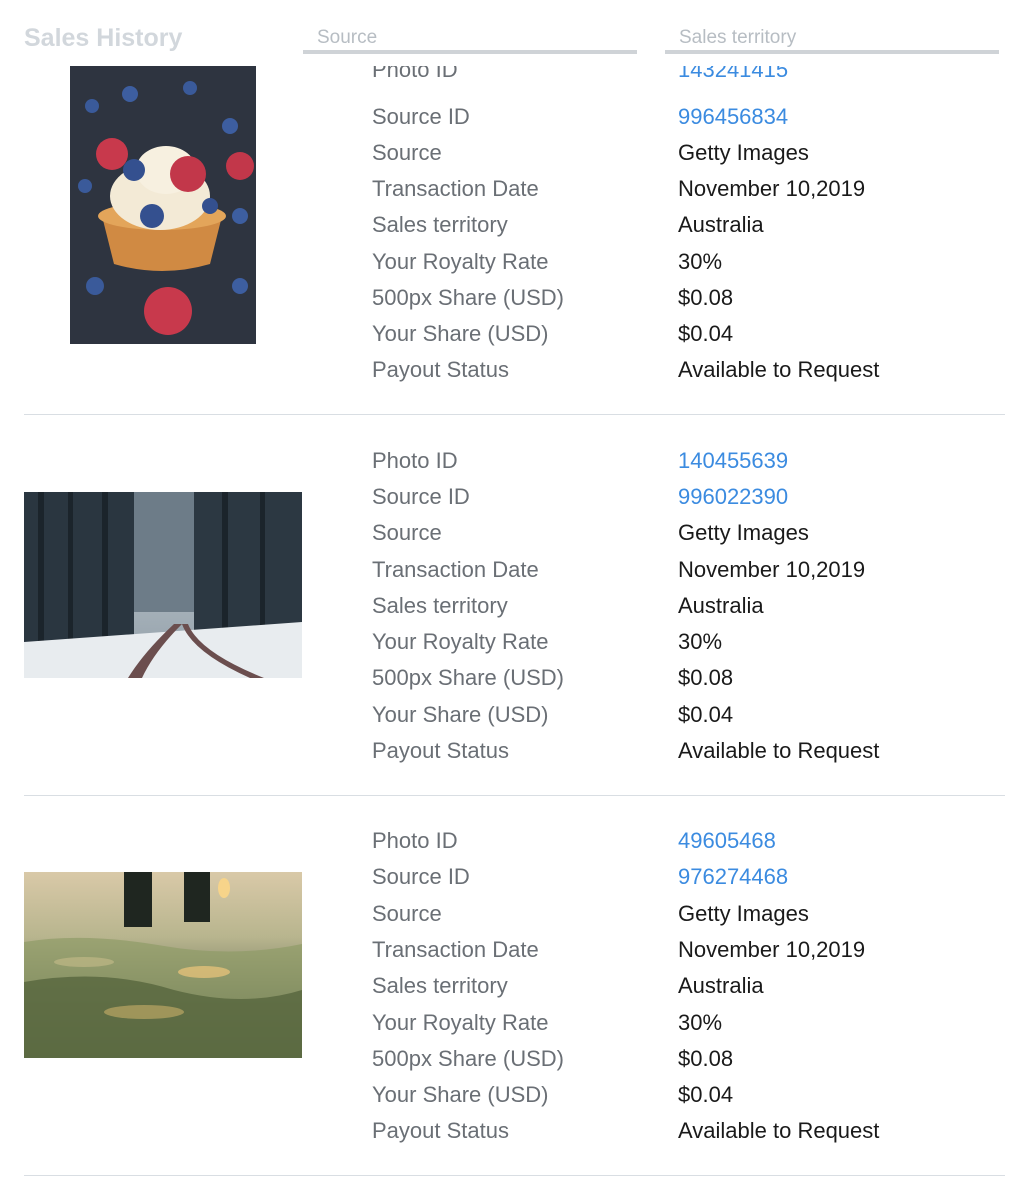 The height and width of the screenshot is (1200, 1027). What do you see at coordinates (103, 38) in the screenshot?
I see `page-title: Sales History` at bounding box center [103, 38].